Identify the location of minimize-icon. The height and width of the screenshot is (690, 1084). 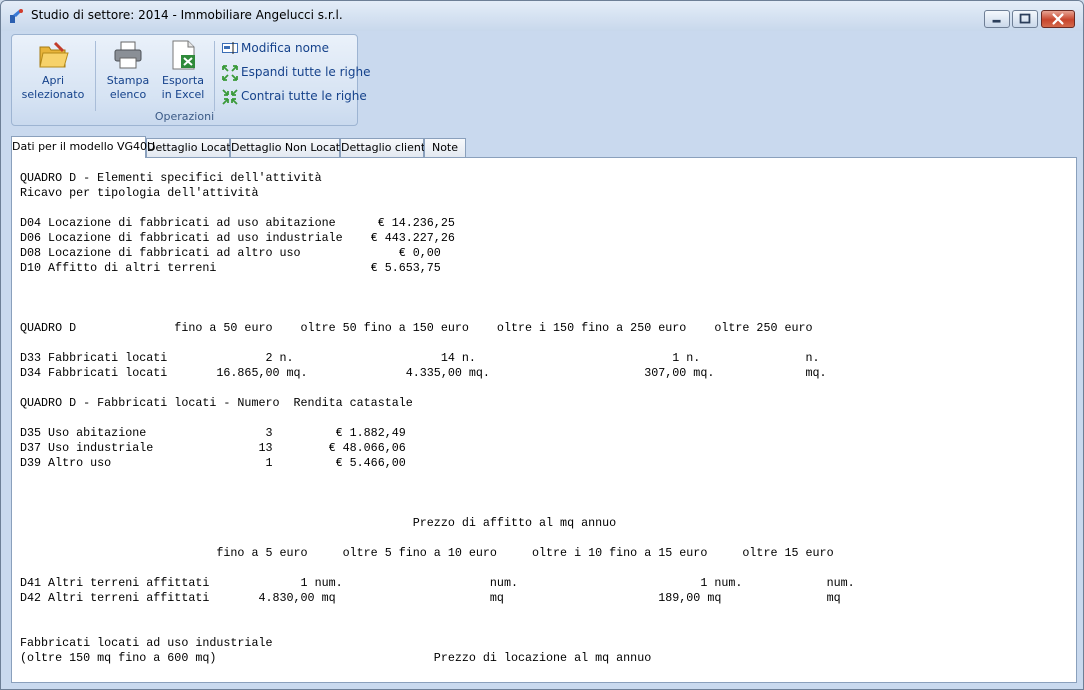
(996, 21).